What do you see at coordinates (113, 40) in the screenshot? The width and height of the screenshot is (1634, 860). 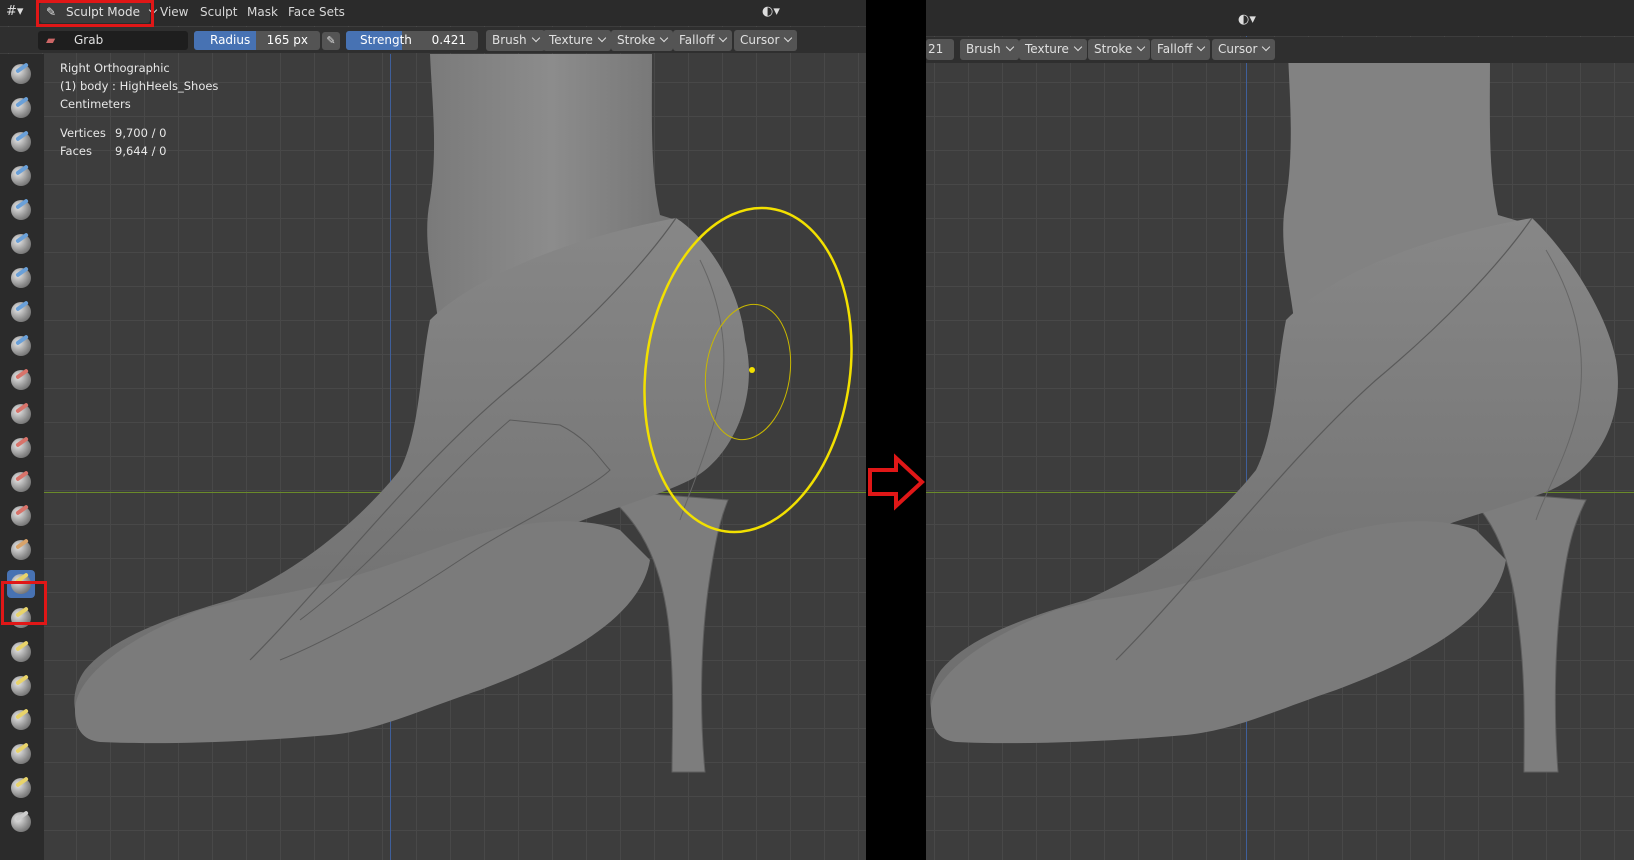 I see `brush-name-field: ▰ Grab` at bounding box center [113, 40].